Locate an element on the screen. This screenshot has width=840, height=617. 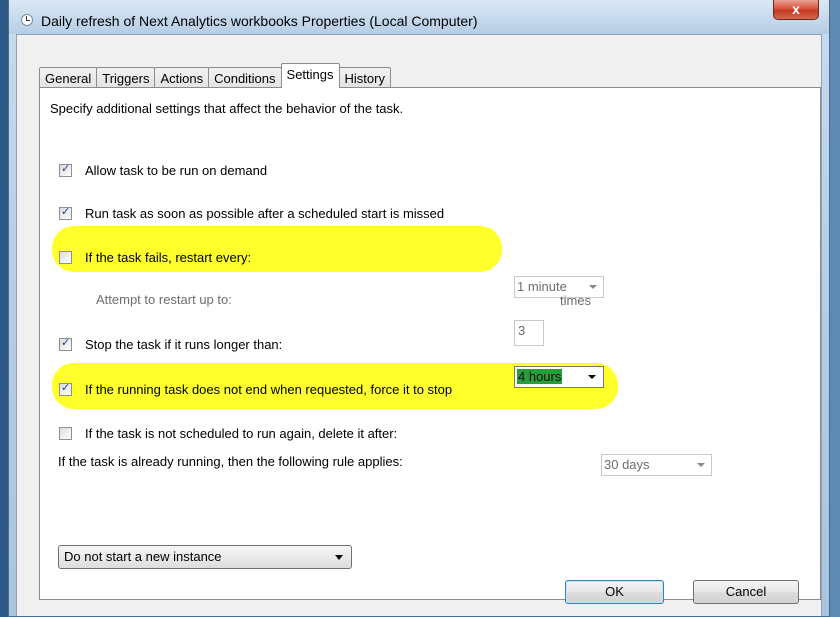
delete-duration-combo: 30 days is located at coordinates (656, 465).